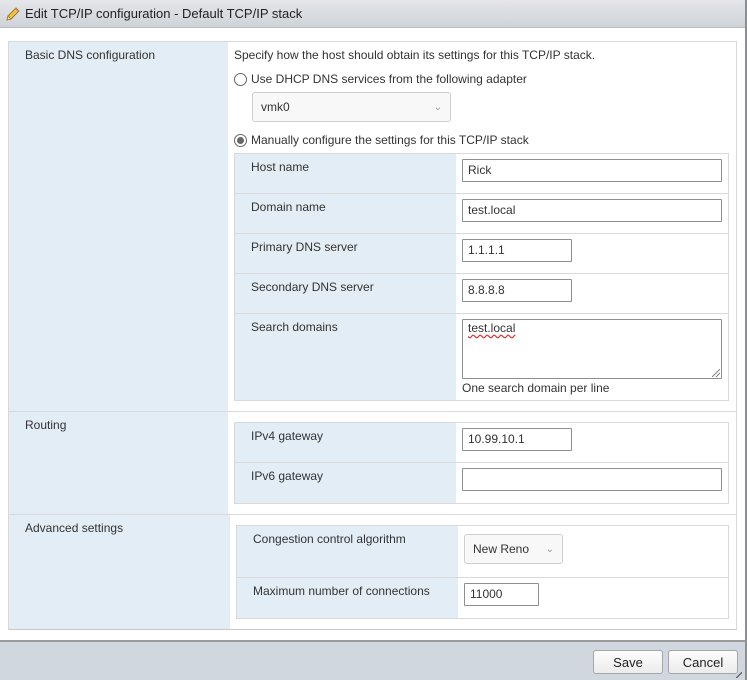  What do you see at coordinates (240, 140) in the screenshot?
I see `radio-manual` at bounding box center [240, 140].